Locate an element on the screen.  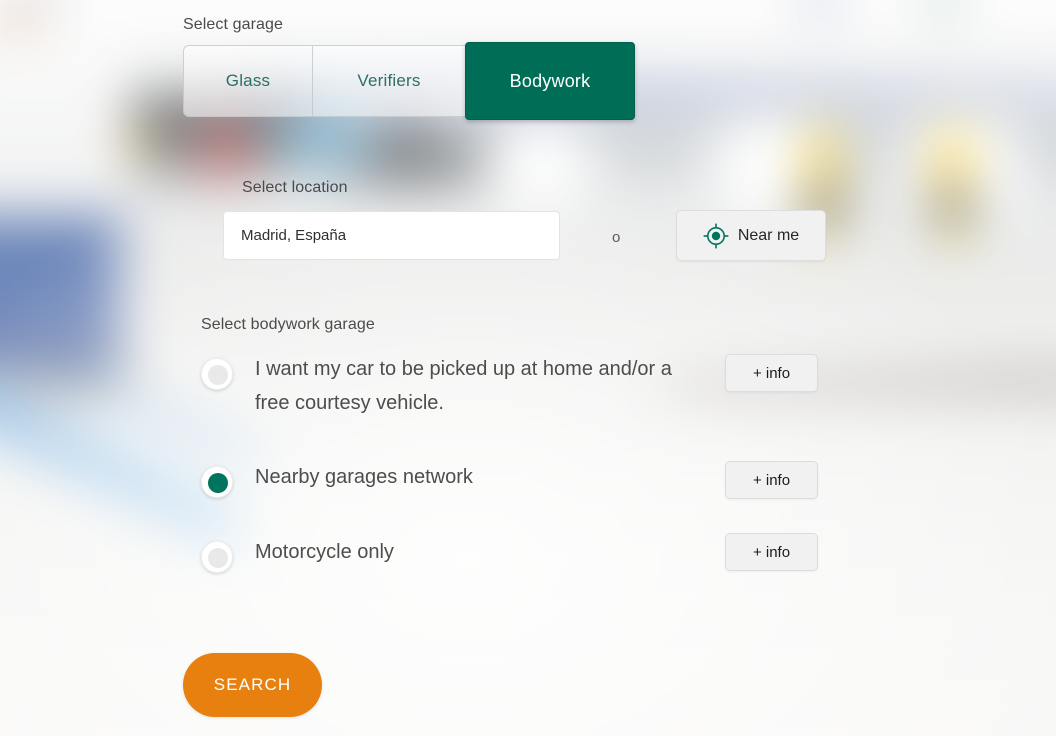
radio-nearby-network is located at coordinates (217, 482).